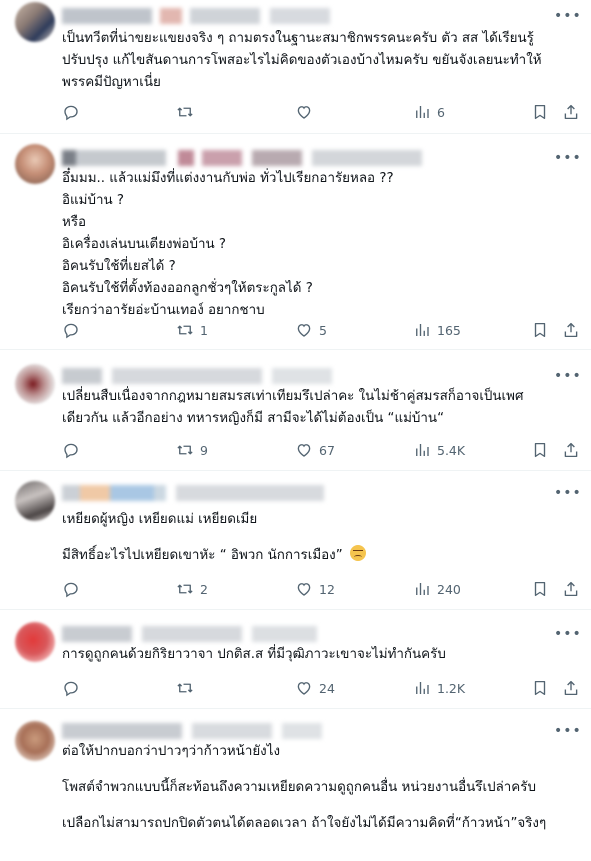  I want to click on tweet-line: เหยียดผู้หญิง เหยียดแม่ เหยียดเมีย, so click(160, 519).